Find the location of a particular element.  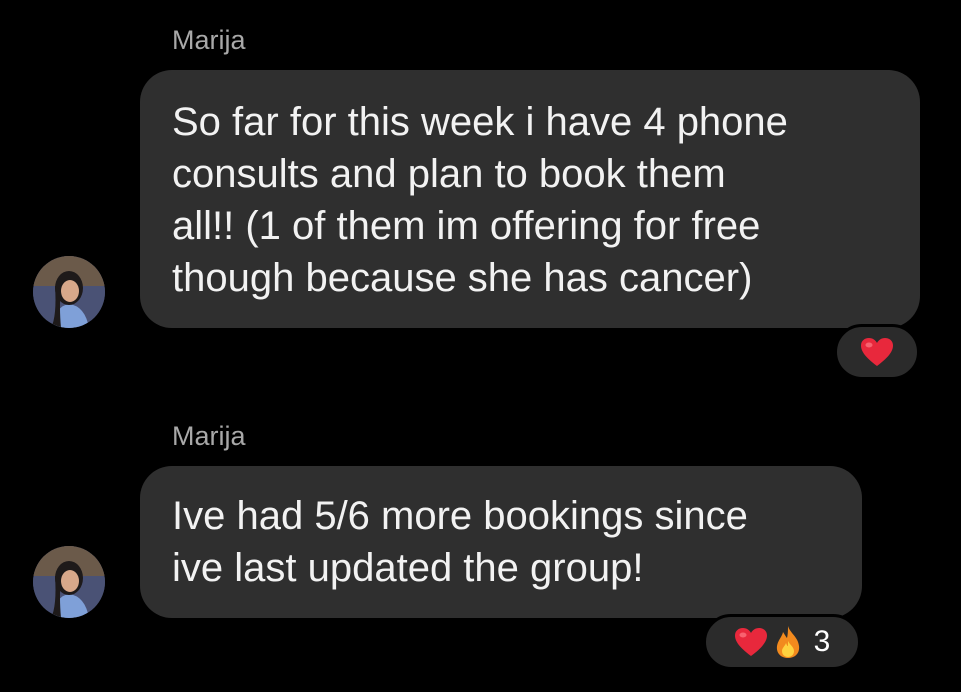

reaction-summary: 3 is located at coordinates (782, 642).